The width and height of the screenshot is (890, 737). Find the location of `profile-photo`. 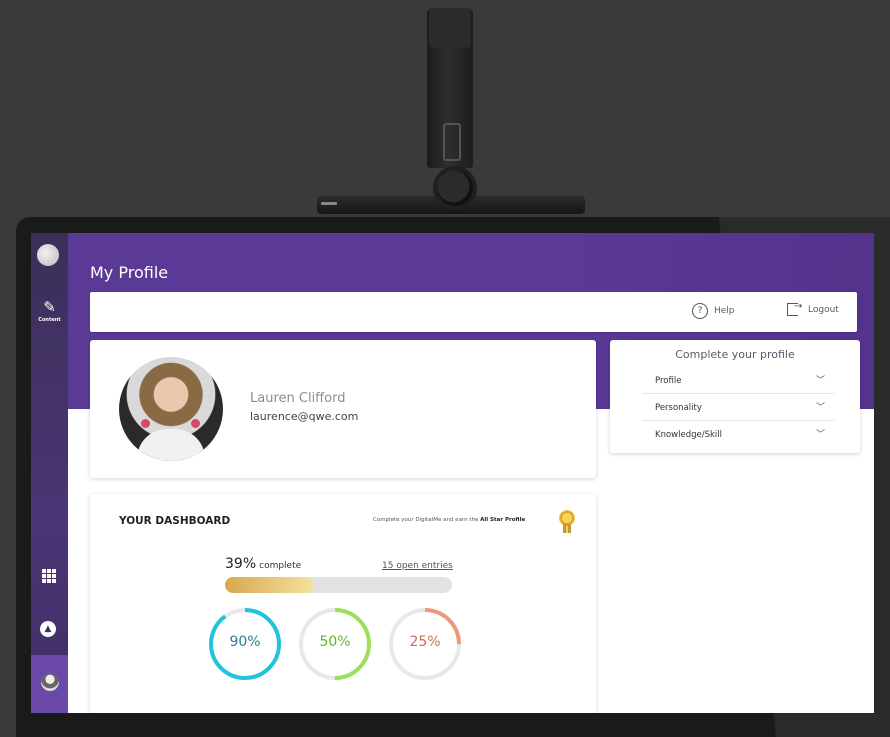

profile-photo is located at coordinates (171, 409).